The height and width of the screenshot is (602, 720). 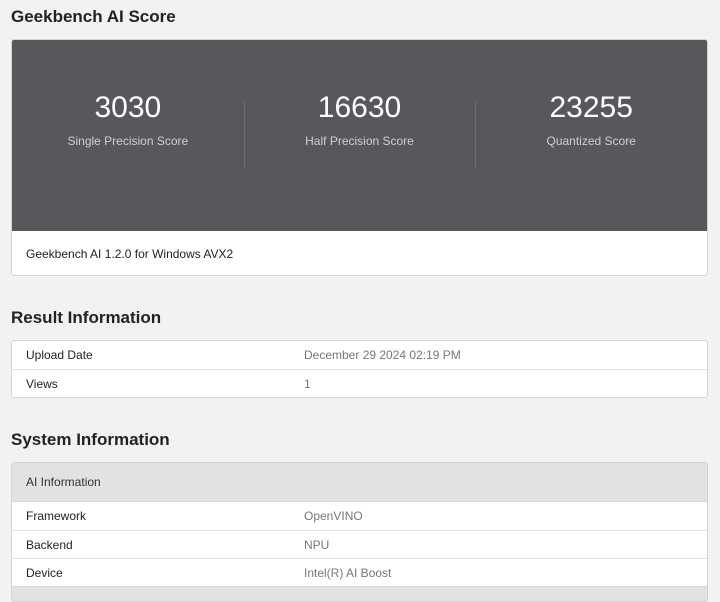 I want to click on table-row-backend: Backend NPU, so click(x=359, y=544).